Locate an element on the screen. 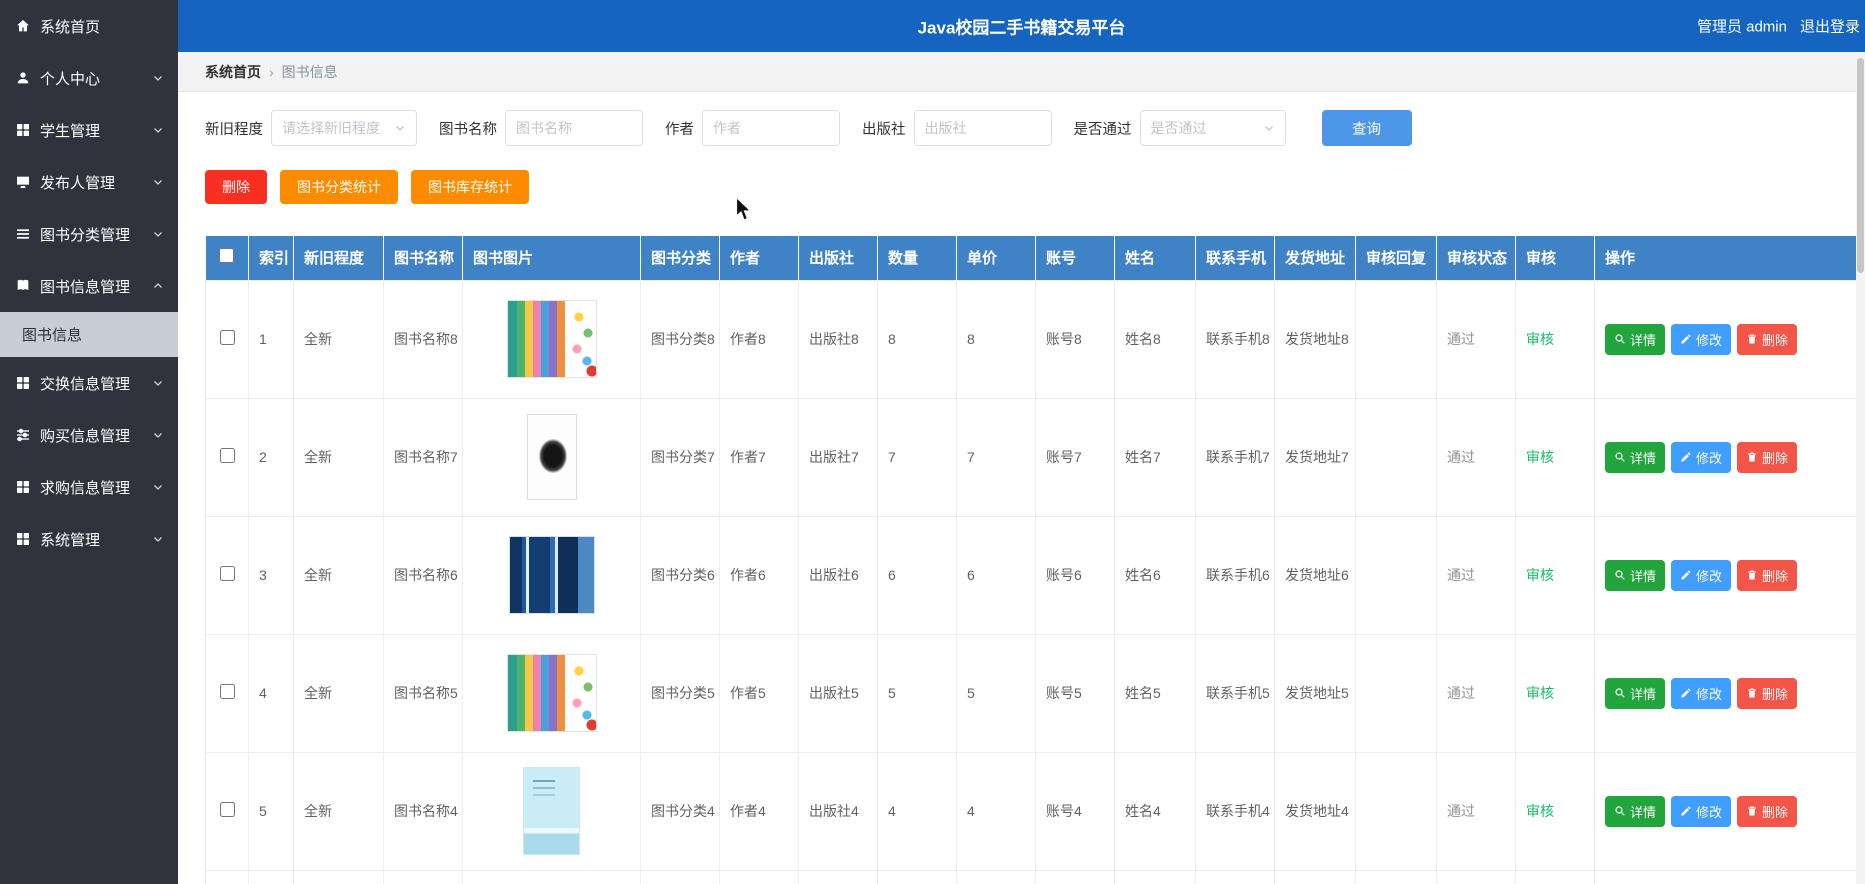  delete-button: 删除 is located at coordinates (236, 187).